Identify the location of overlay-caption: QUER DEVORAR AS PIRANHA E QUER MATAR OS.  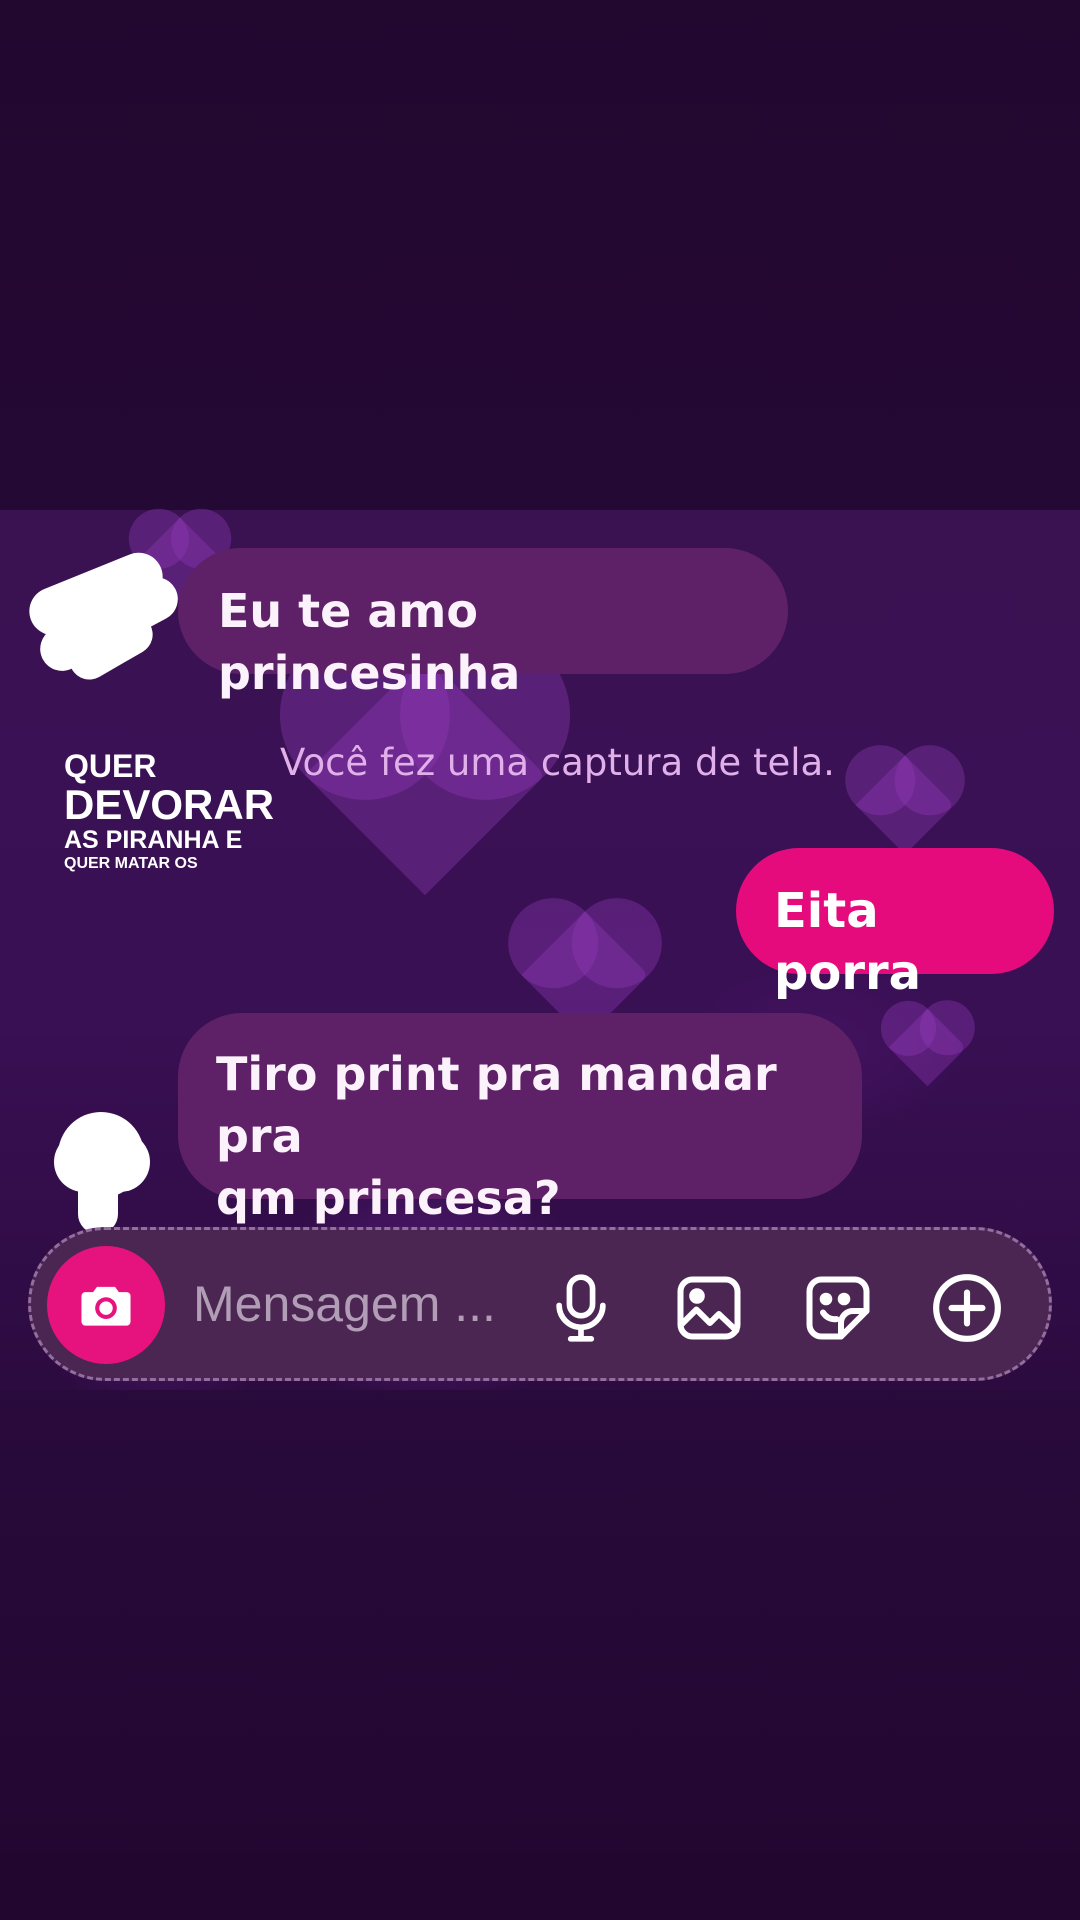
(169, 811).